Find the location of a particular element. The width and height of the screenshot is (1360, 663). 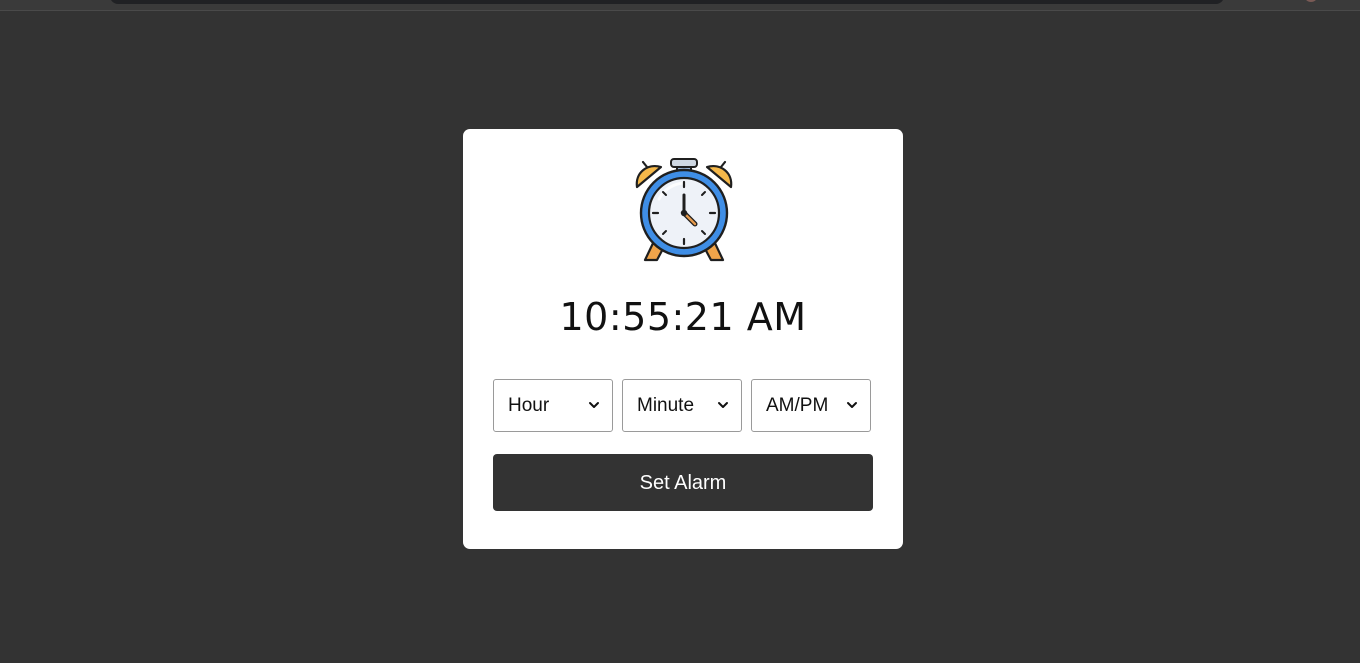

browser-address-bar is located at coordinates (667, 2).